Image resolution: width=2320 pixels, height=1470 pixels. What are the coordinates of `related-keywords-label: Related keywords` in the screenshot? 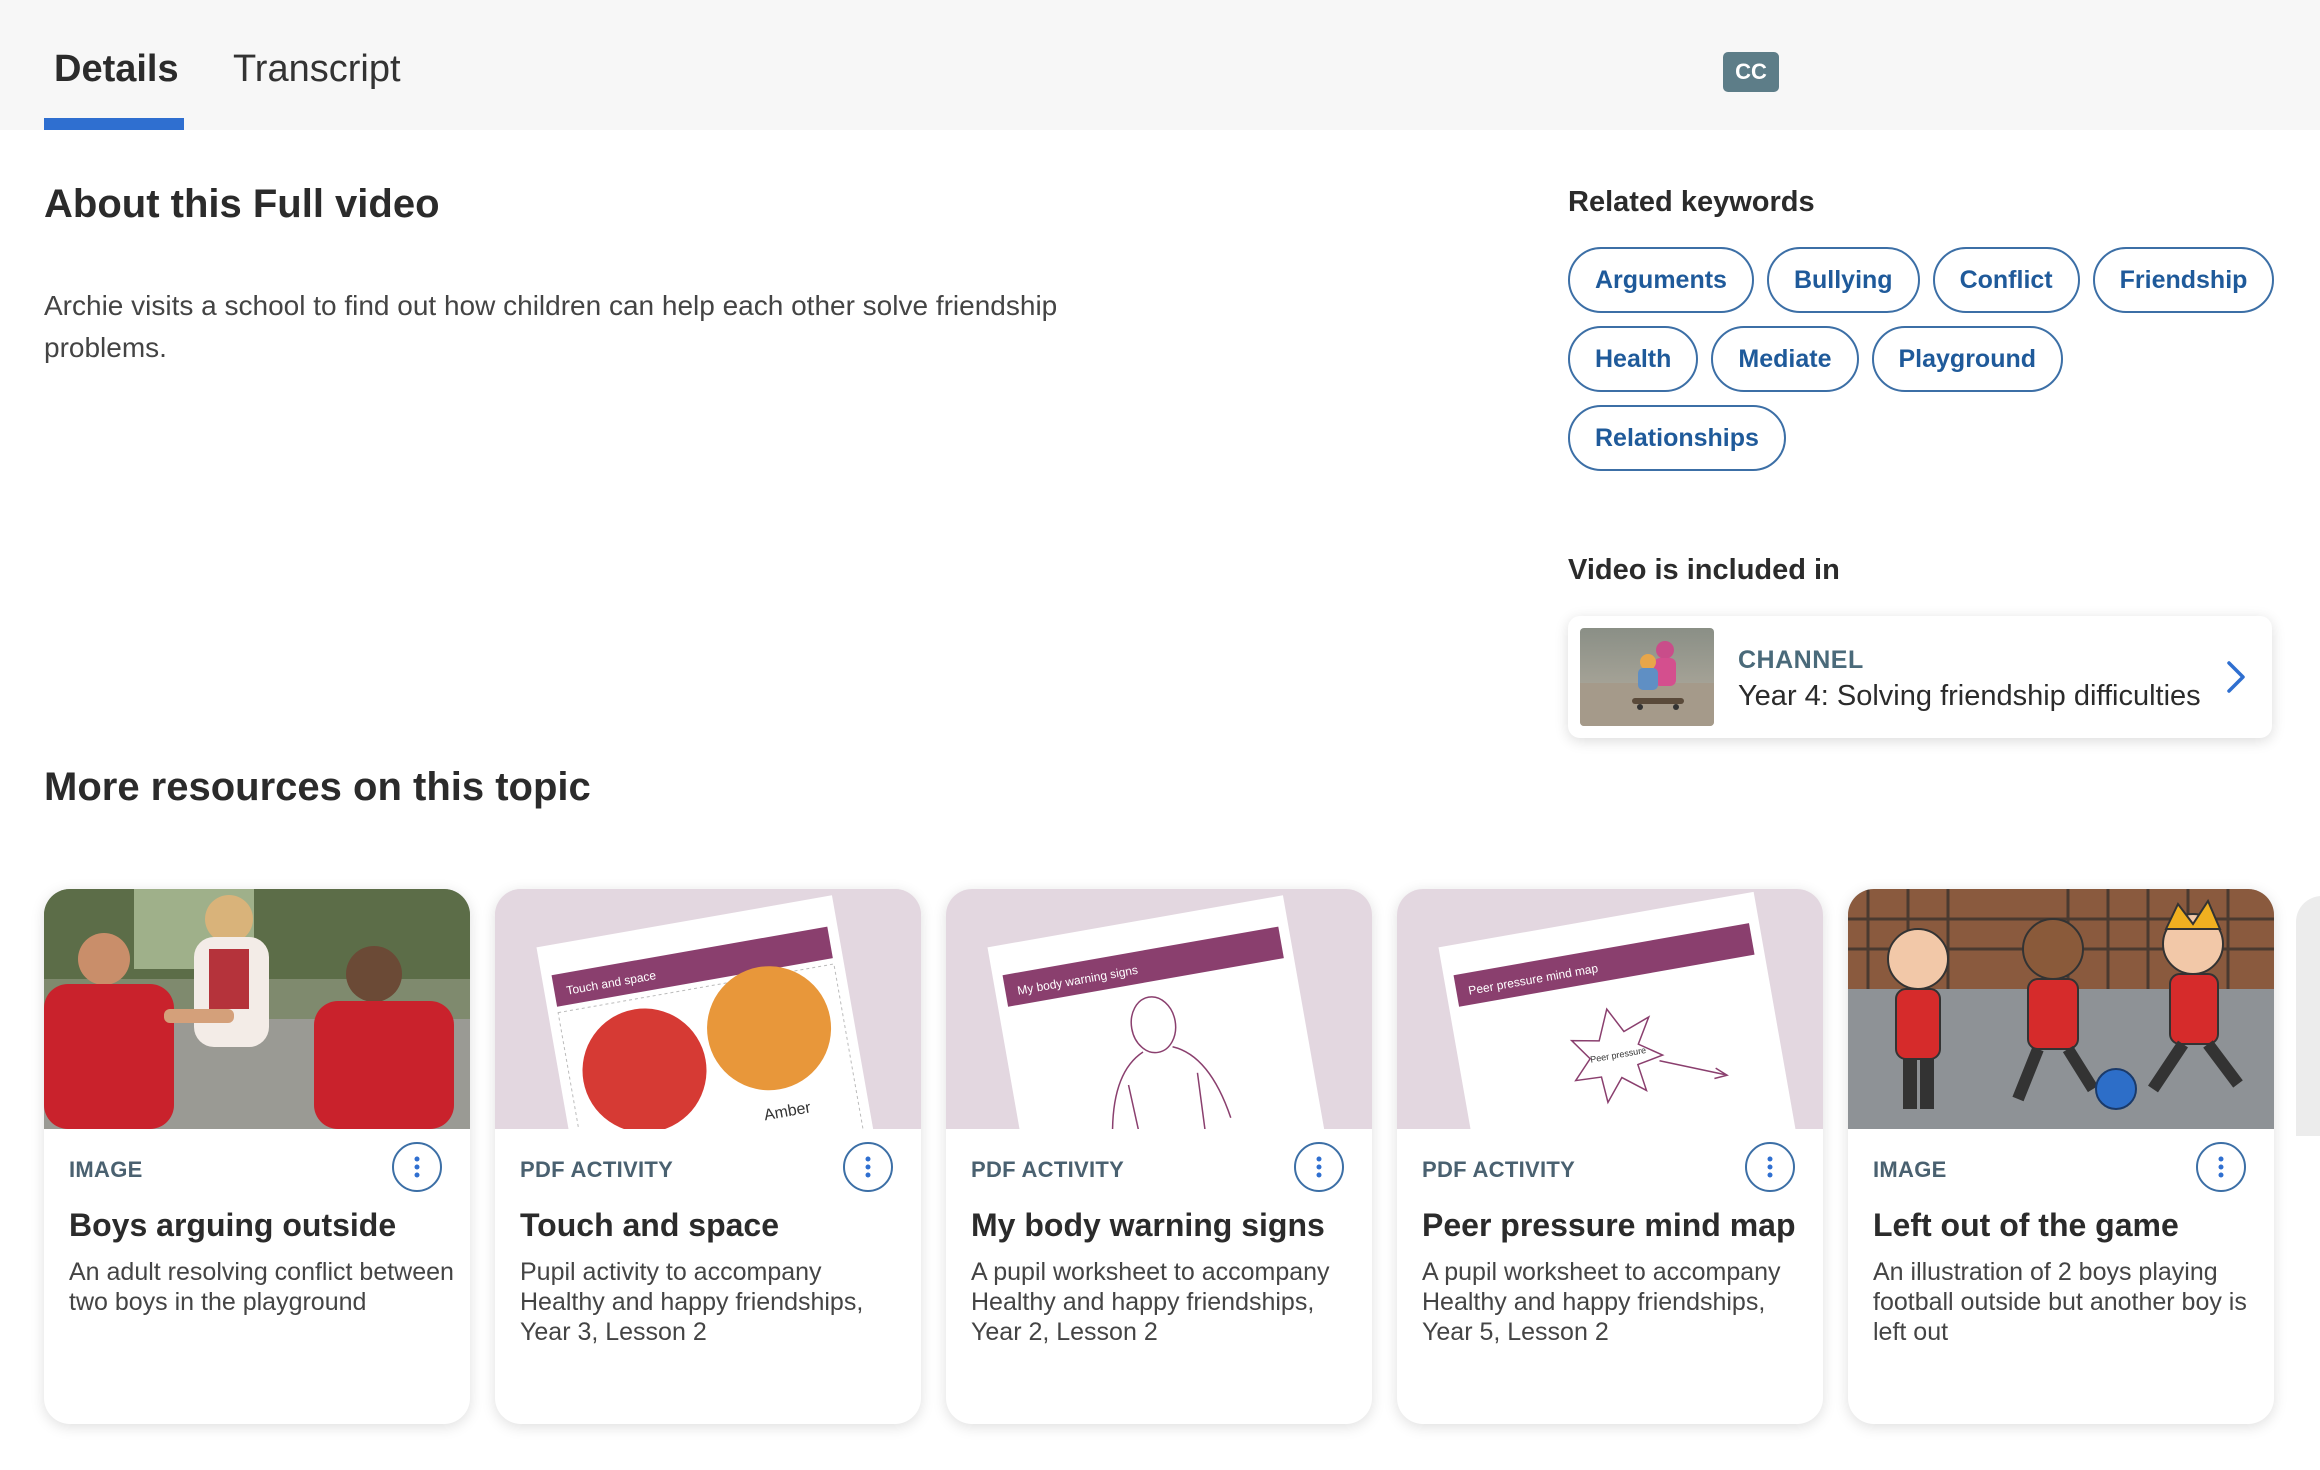 It's located at (1691, 202).